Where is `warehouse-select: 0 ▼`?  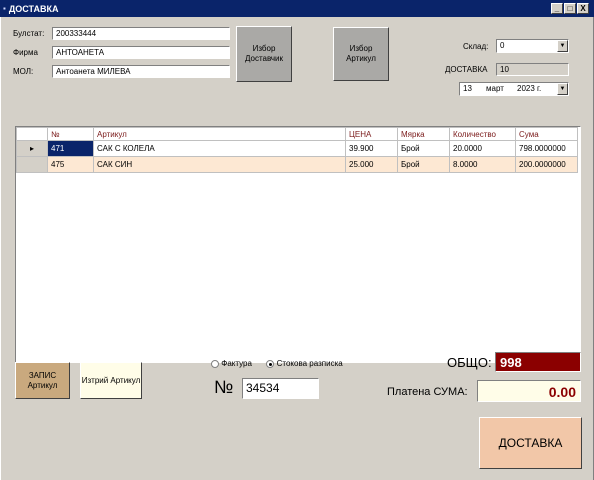
warehouse-select: 0 ▼ is located at coordinates (532, 46).